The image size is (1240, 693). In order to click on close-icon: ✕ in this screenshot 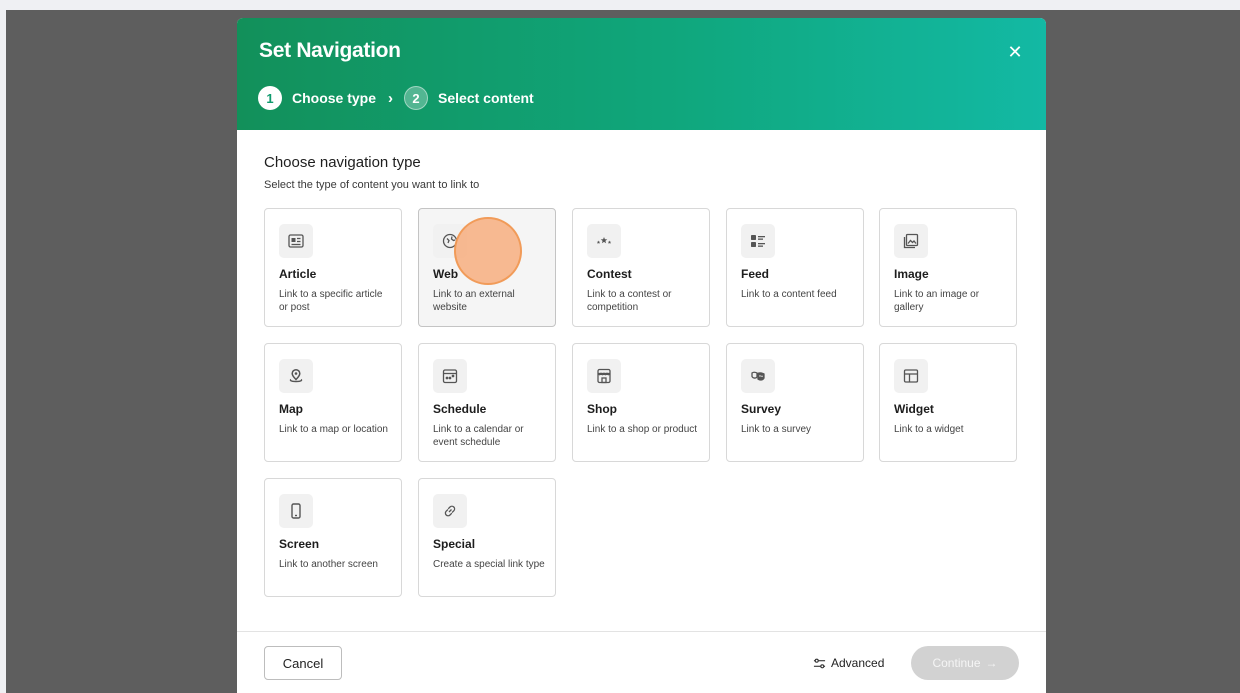, I will do `click(1015, 52)`.